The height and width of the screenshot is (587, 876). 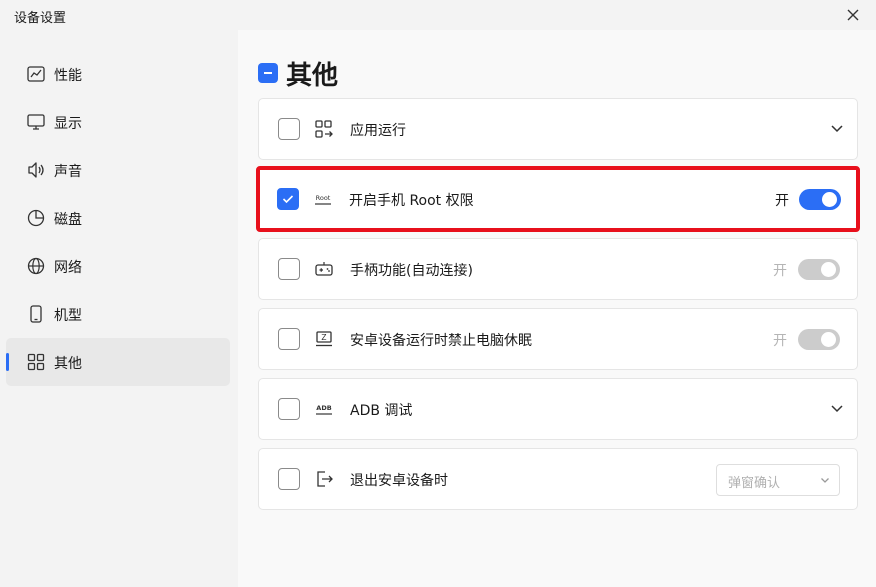 I want to click on svg-text: Root, so click(x=323, y=198).